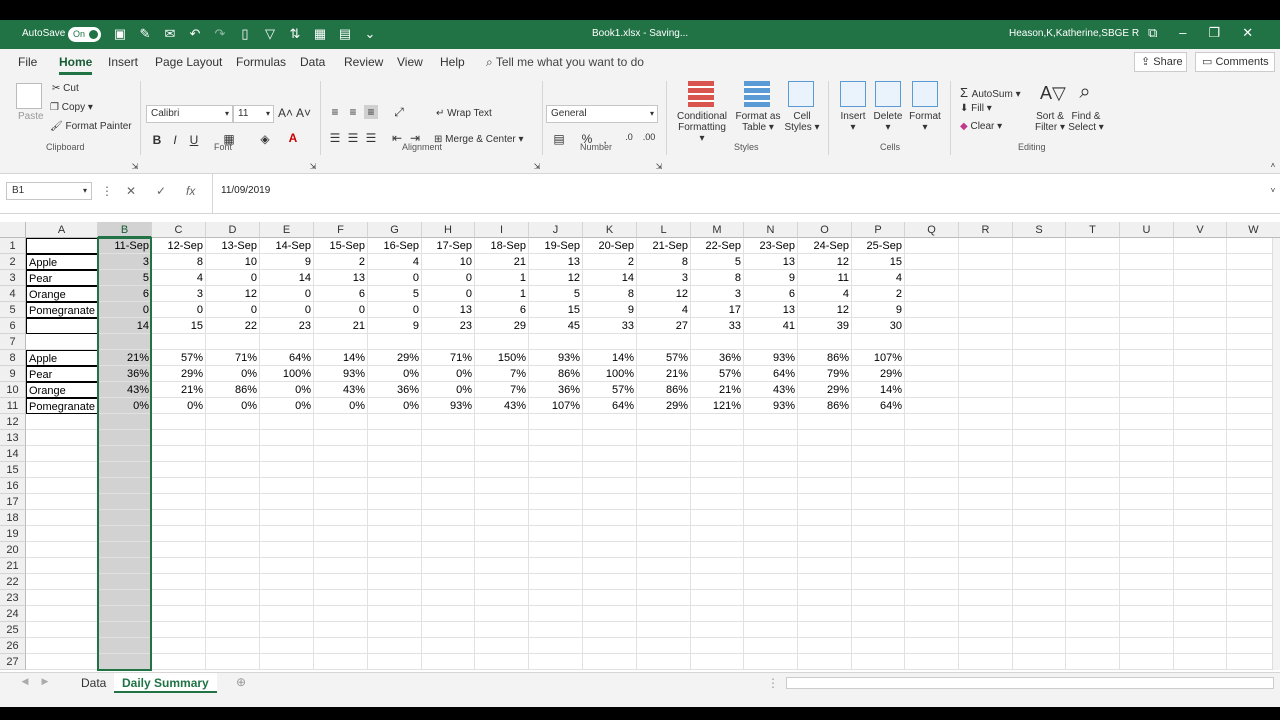 Image resolution: width=1280 pixels, height=720 pixels. What do you see at coordinates (179, 598) in the screenshot?
I see `cell-c23` at bounding box center [179, 598].